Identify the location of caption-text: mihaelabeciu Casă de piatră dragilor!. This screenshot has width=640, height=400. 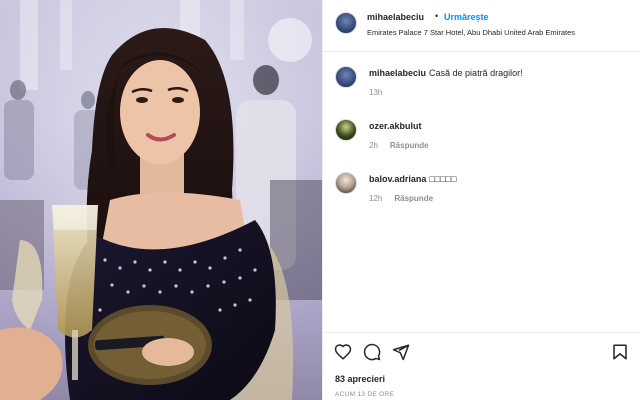
(446, 73).